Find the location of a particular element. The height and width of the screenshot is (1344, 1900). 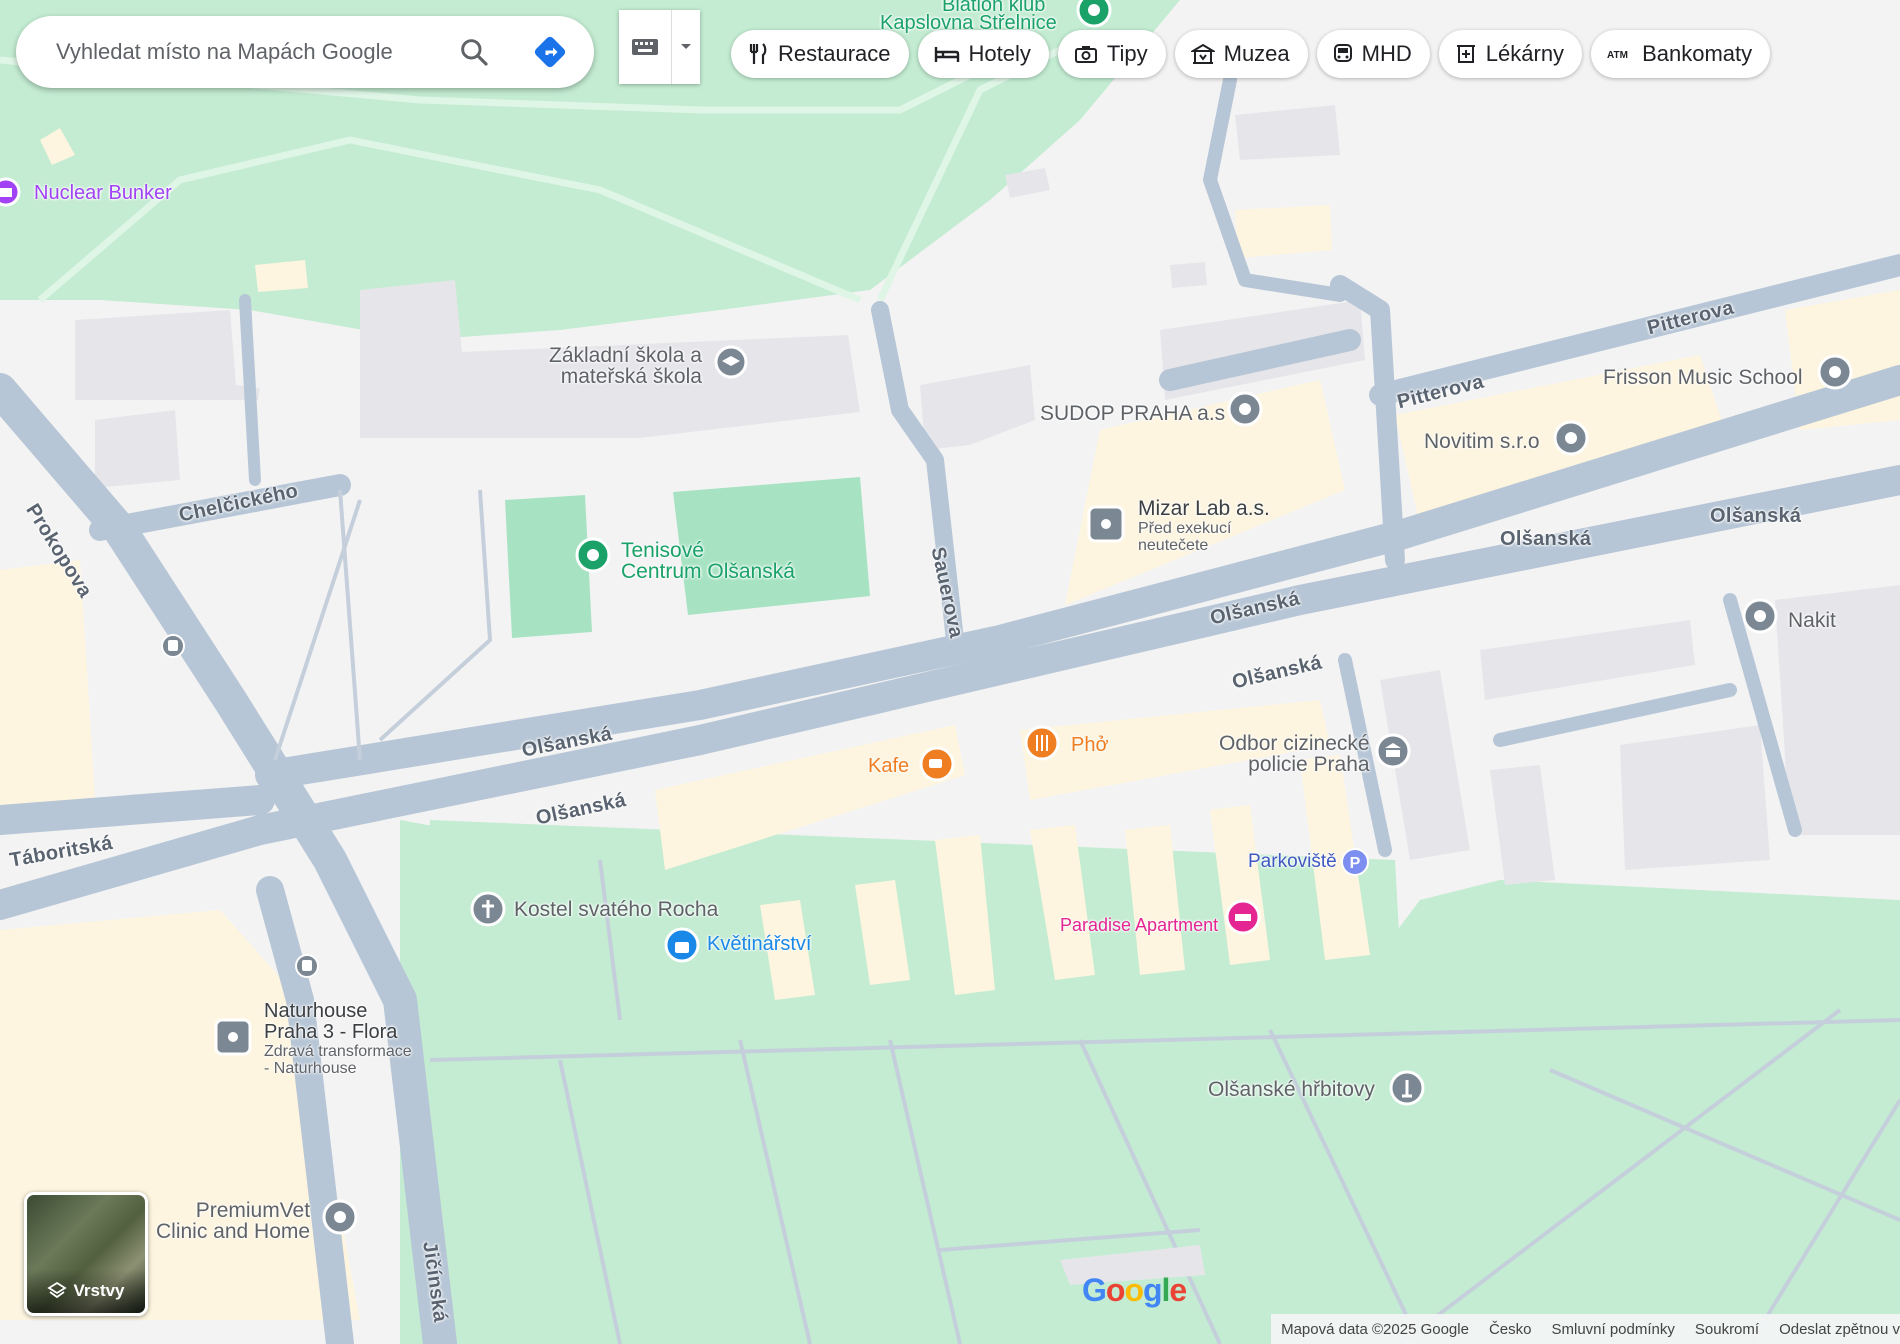

place-nakit: Nakit is located at coordinates (1812, 620).